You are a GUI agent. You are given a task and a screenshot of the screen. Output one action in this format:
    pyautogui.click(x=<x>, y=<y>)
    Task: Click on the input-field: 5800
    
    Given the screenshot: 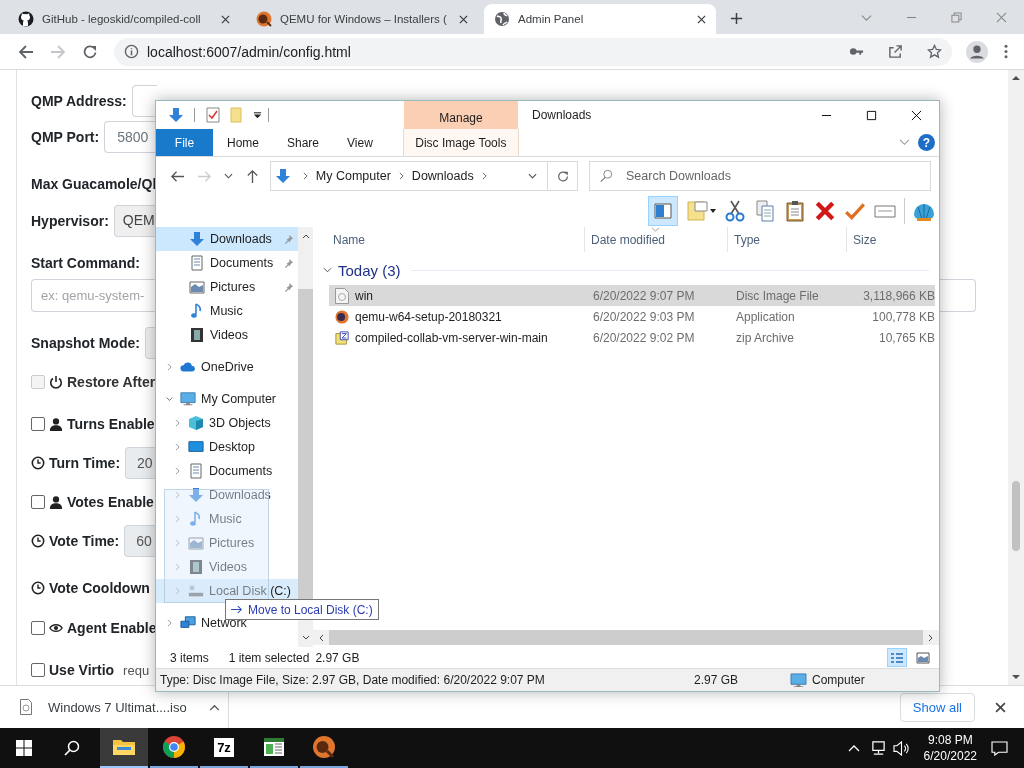 What is the action you would take?
    pyautogui.click(x=130, y=137)
    